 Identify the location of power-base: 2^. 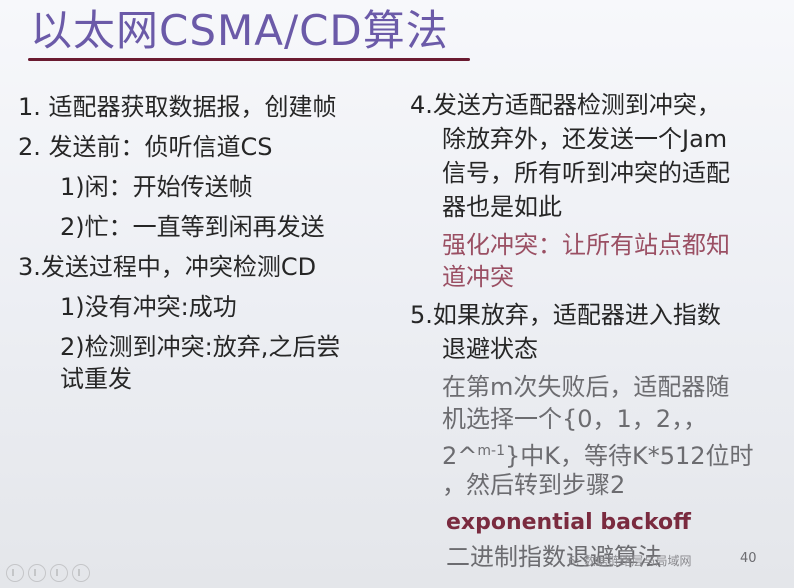
(460, 456).